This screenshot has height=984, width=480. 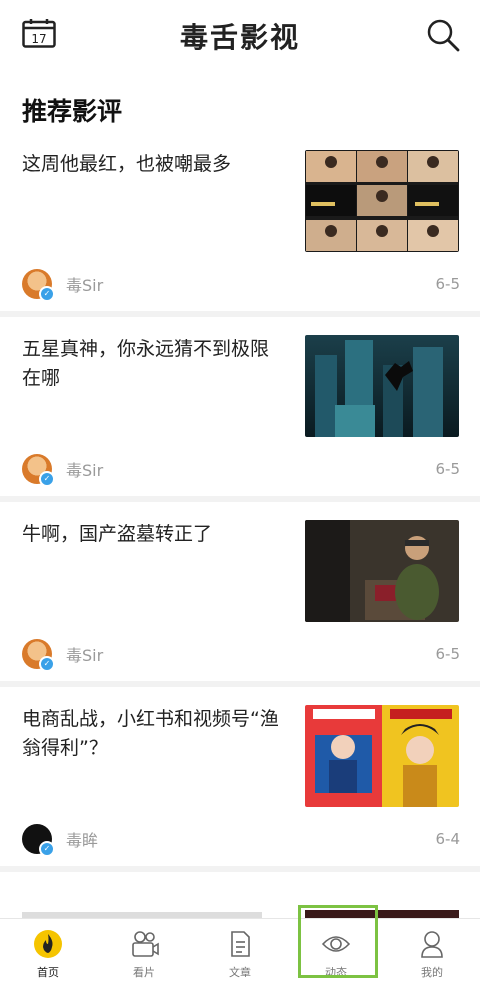 I want to click on author-name: 毒眸, so click(x=82, y=839).